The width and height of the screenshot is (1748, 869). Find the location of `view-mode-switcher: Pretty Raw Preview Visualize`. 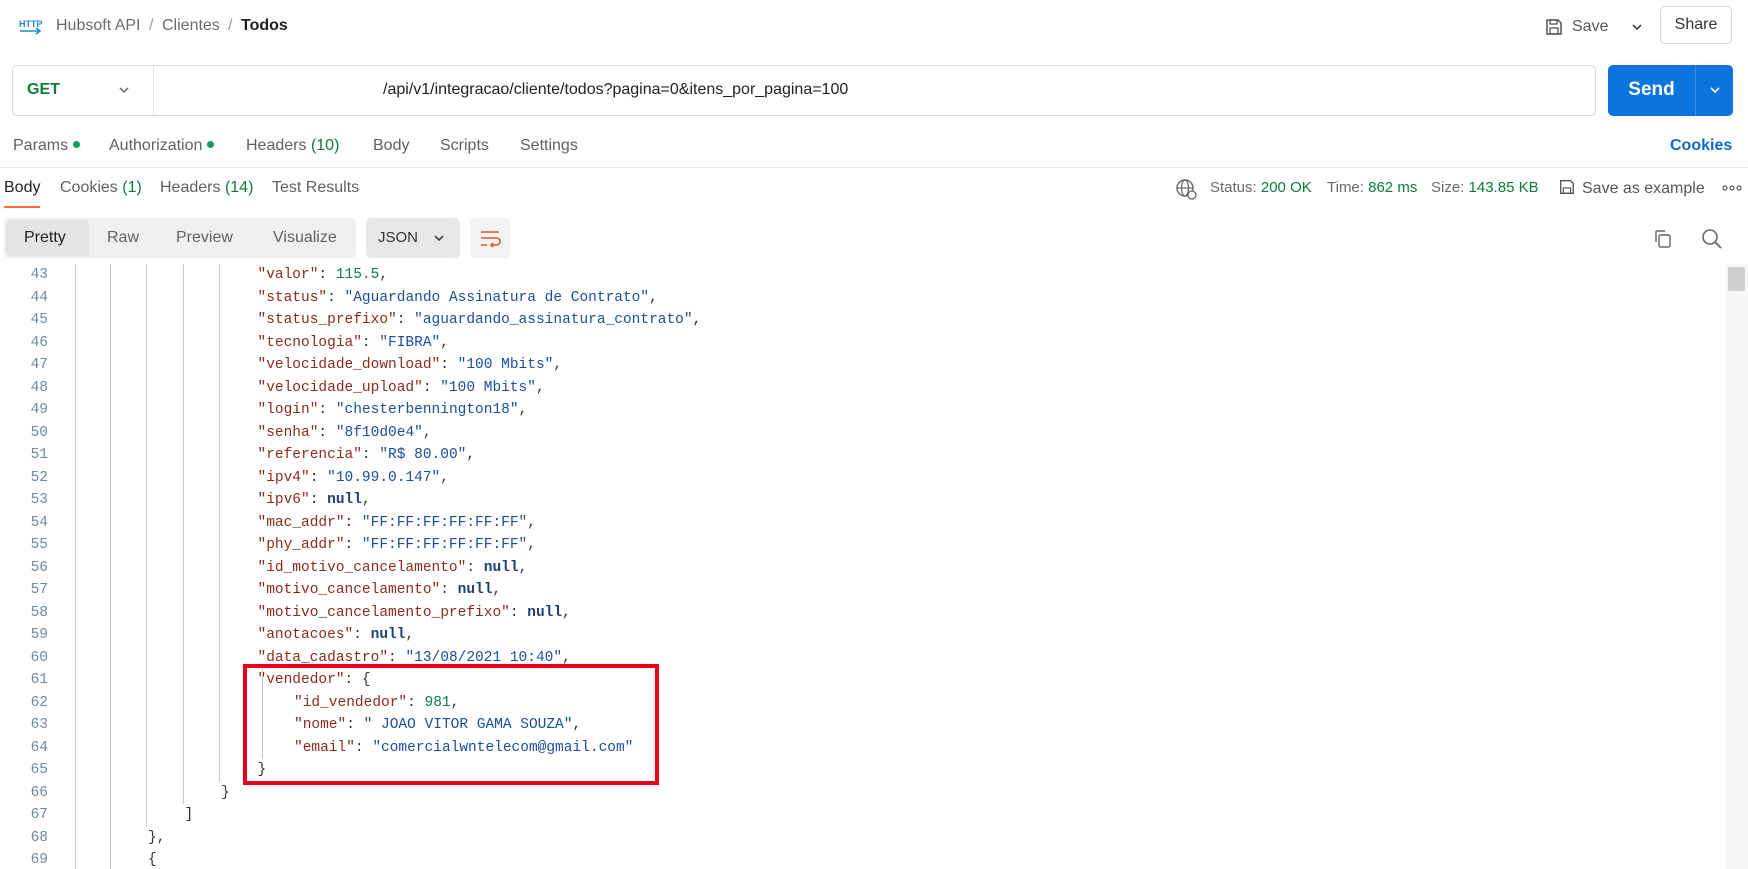

view-mode-switcher: Pretty Raw Preview Visualize is located at coordinates (180, 238).